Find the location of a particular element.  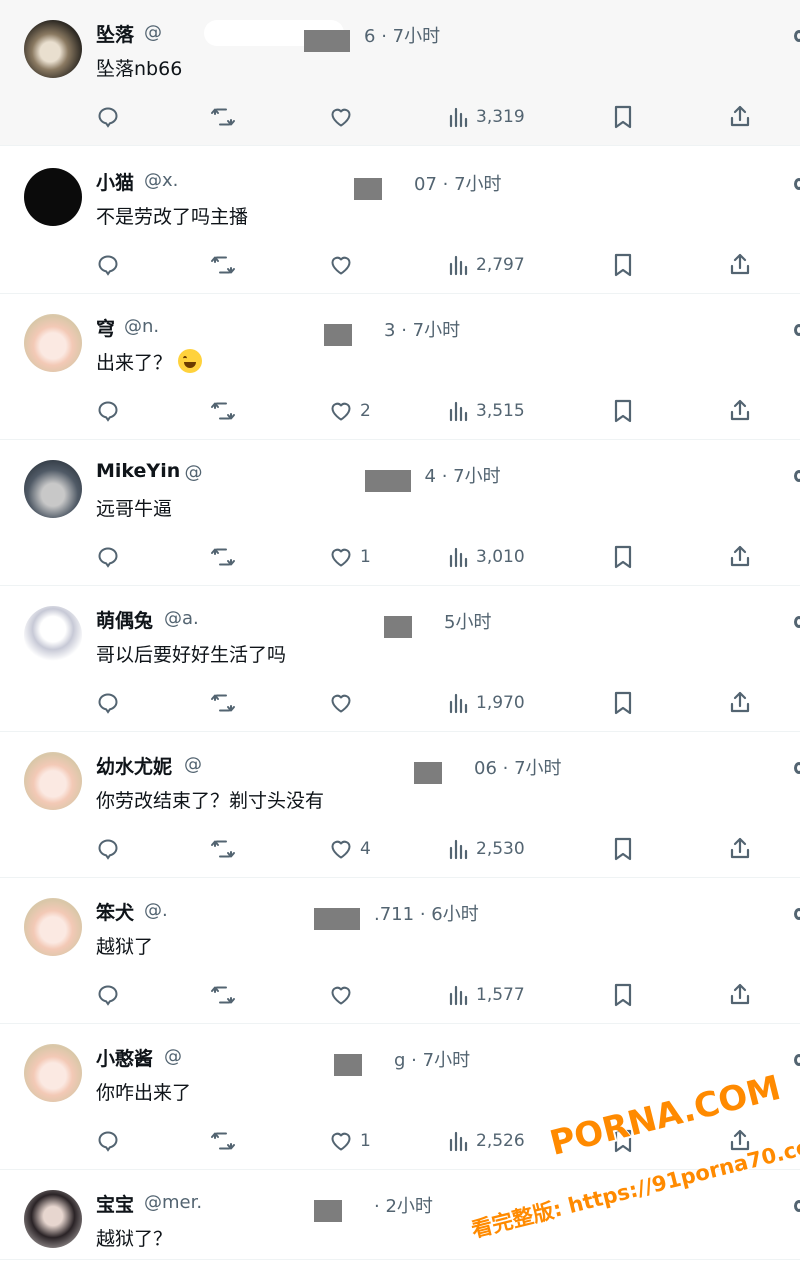

author-name: 坠落 is located at coordinates (115, 33).